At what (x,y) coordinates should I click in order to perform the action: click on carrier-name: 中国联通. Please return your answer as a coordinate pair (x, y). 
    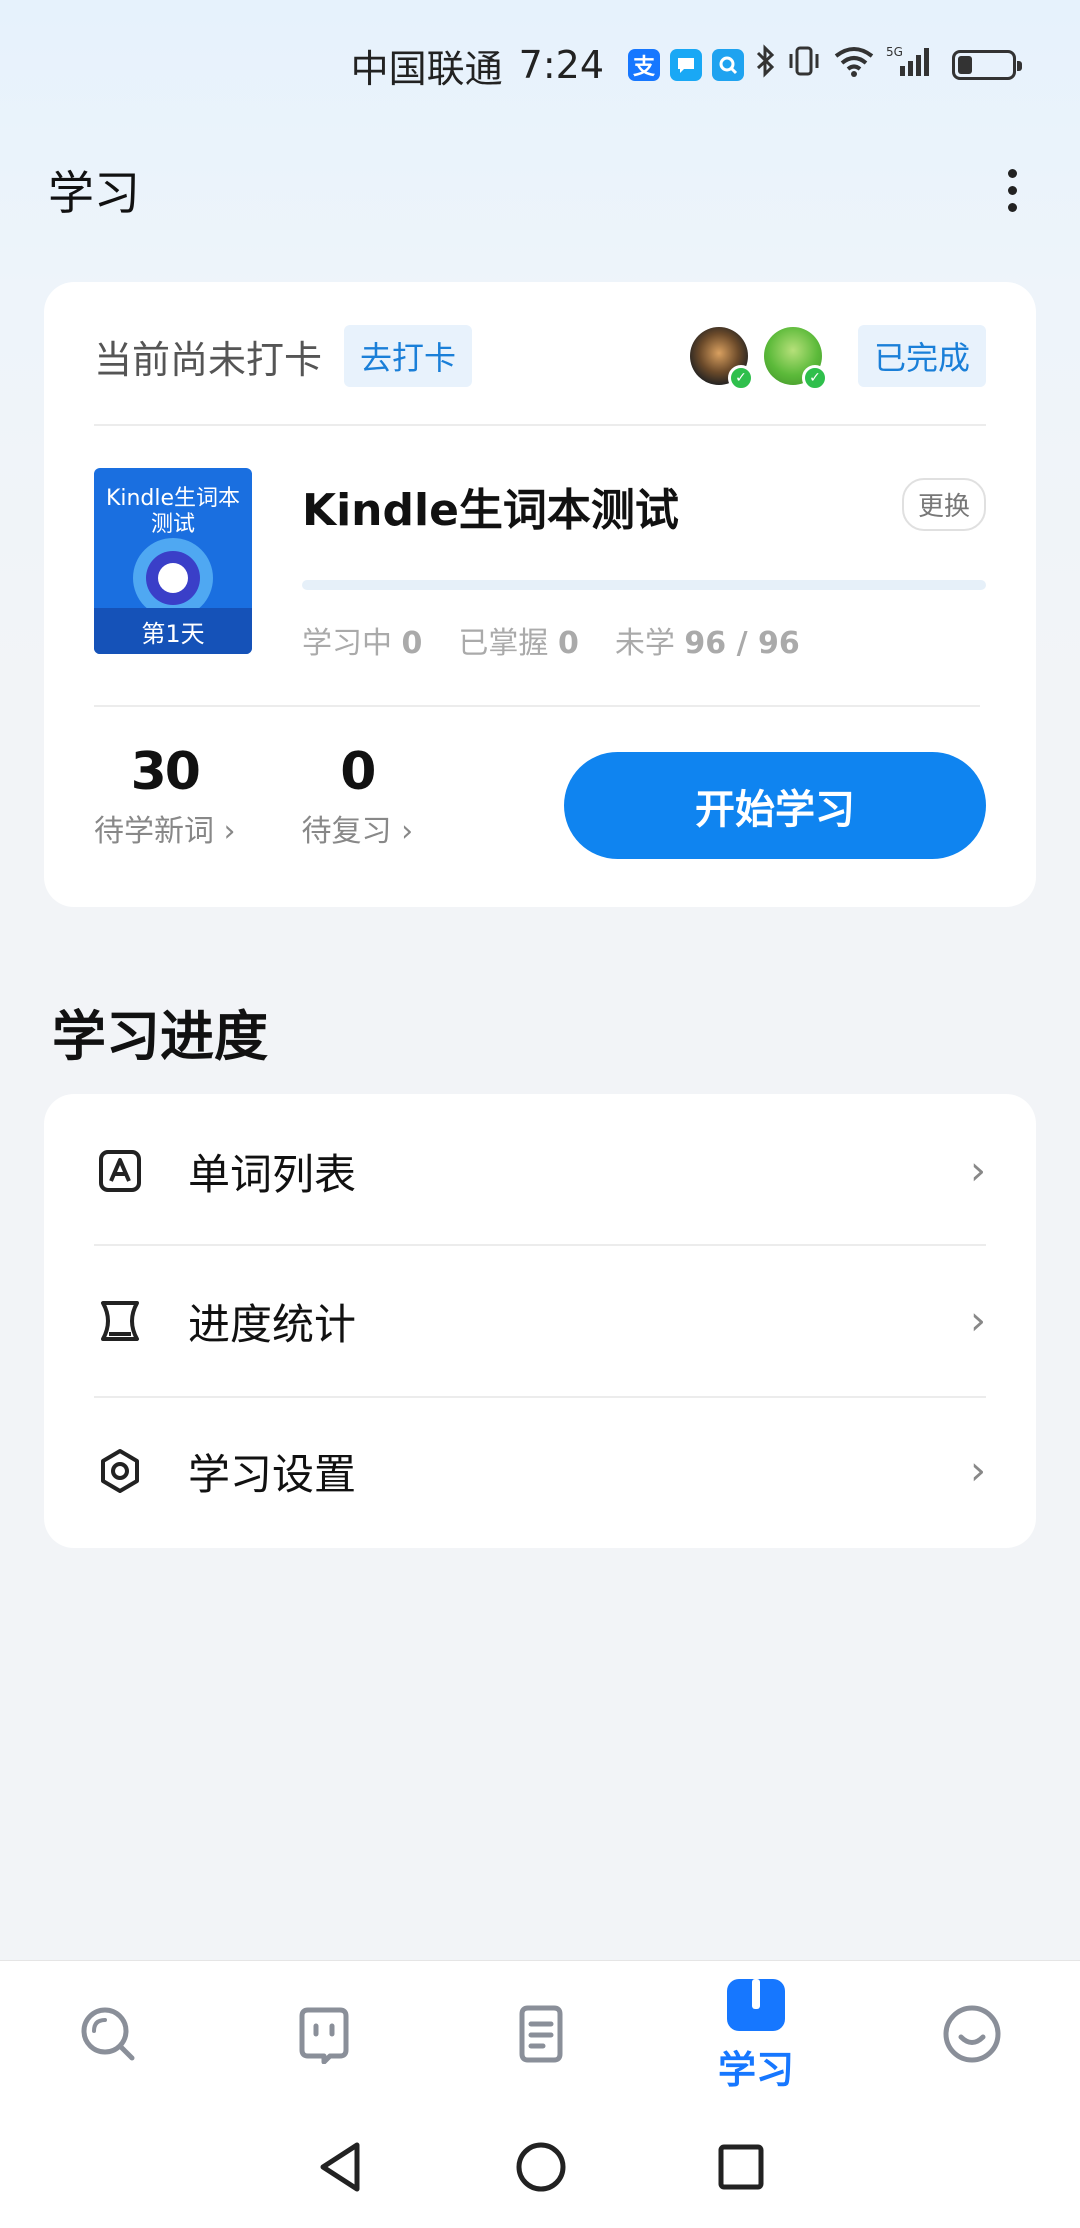
    Looking at the image, I should click on (426, 68).